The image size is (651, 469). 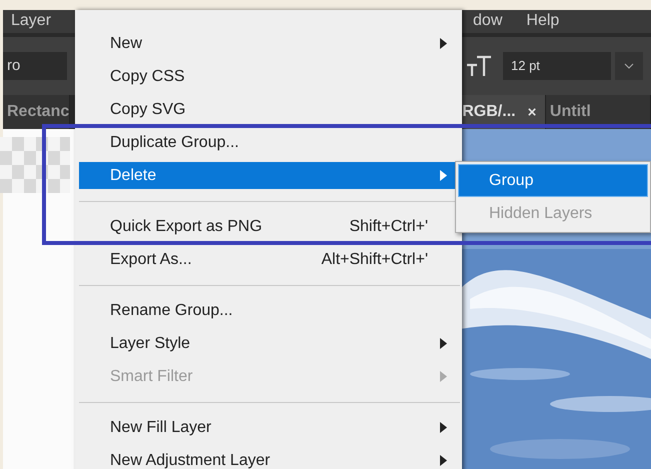 I want to click on menu-item: Quick Export as PNG Shift+Ctrl+', so click(x=268, y=226).